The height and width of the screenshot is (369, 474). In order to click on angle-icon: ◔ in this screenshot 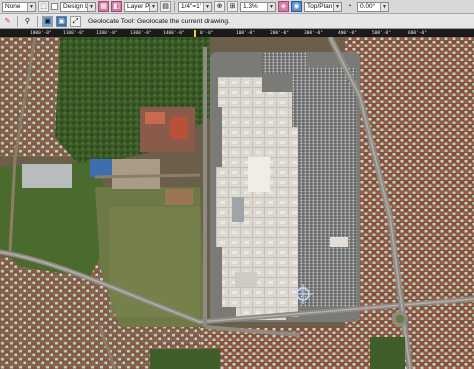, I will do `click(349, 6)`.